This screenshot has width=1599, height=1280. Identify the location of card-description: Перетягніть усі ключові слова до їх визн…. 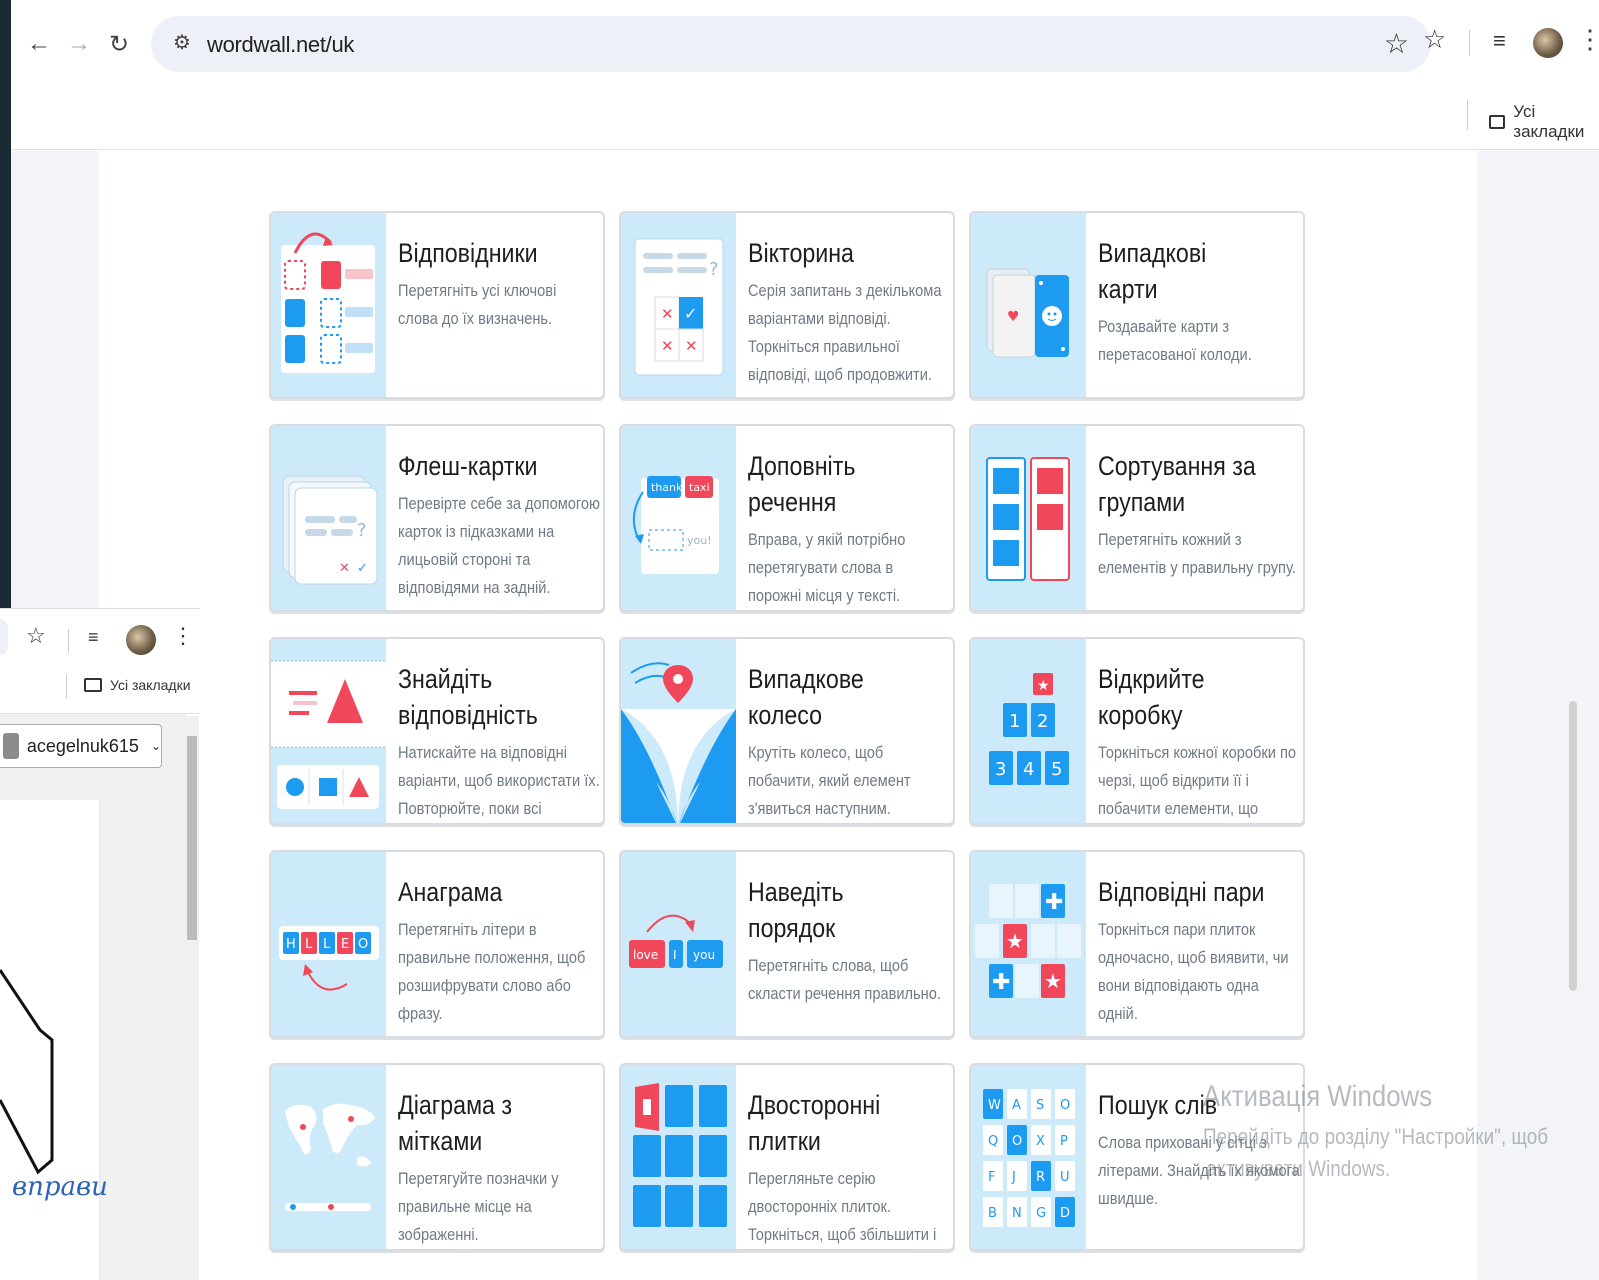
(477, 304).